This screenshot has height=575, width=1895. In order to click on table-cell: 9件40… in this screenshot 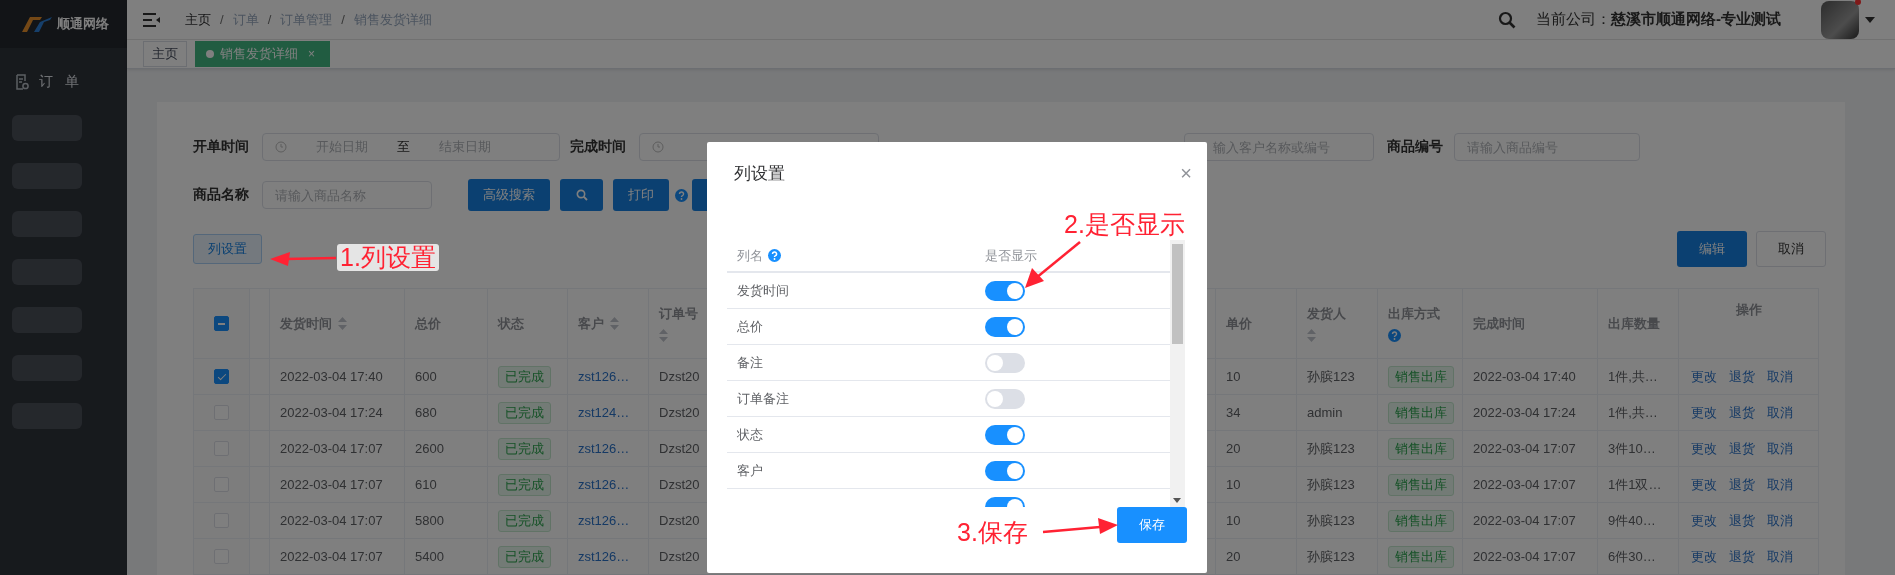, I will do `click(1632, 520)`.